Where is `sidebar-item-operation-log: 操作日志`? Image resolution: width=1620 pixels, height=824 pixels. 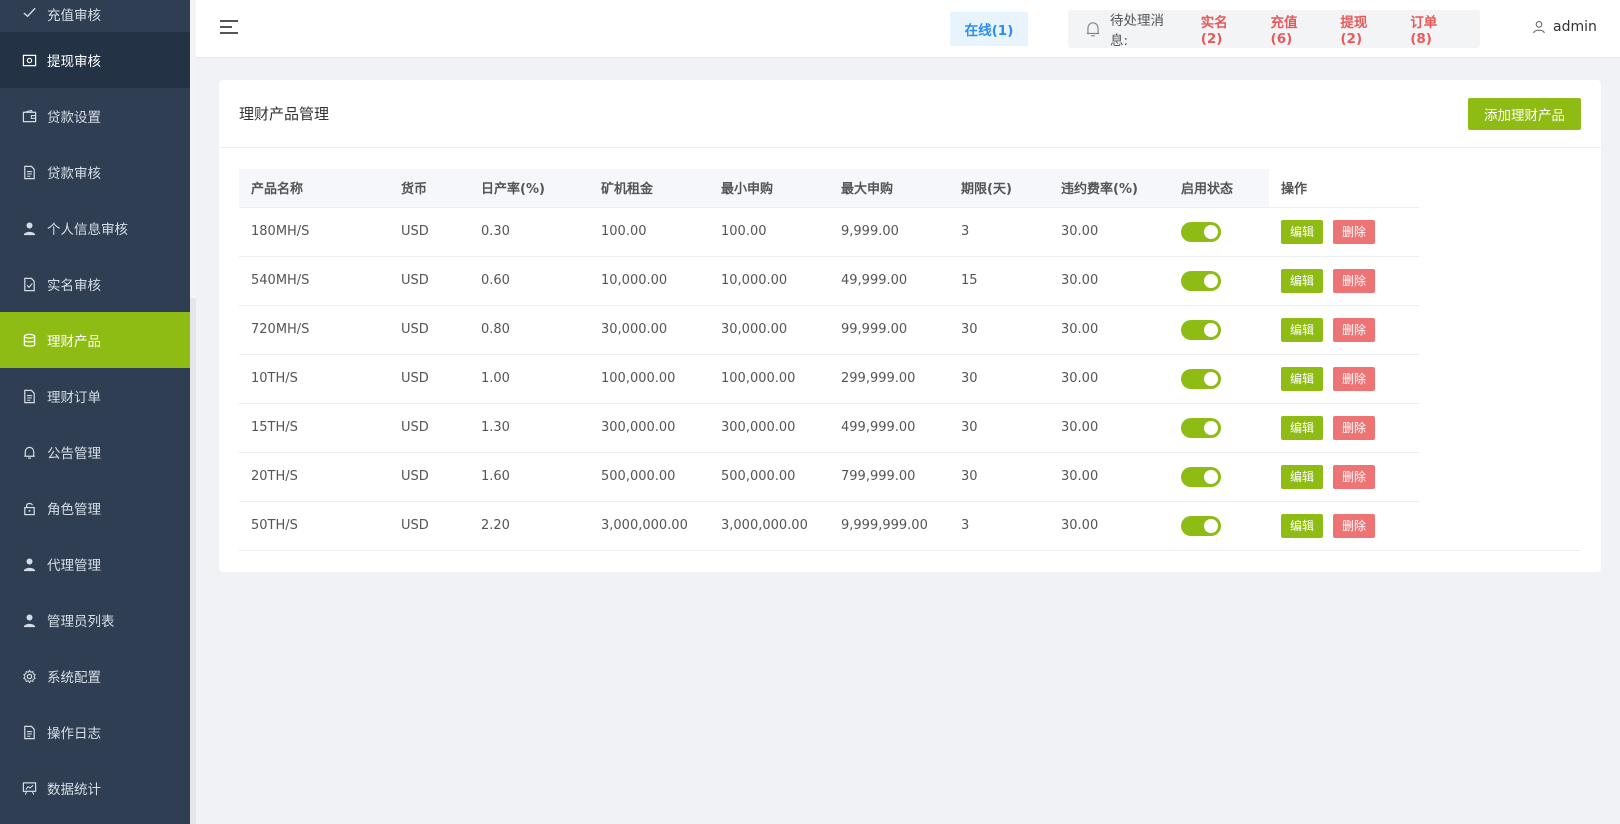
sidebar-item-operation-log: 操作日志 is located at coordinates (95, 732).